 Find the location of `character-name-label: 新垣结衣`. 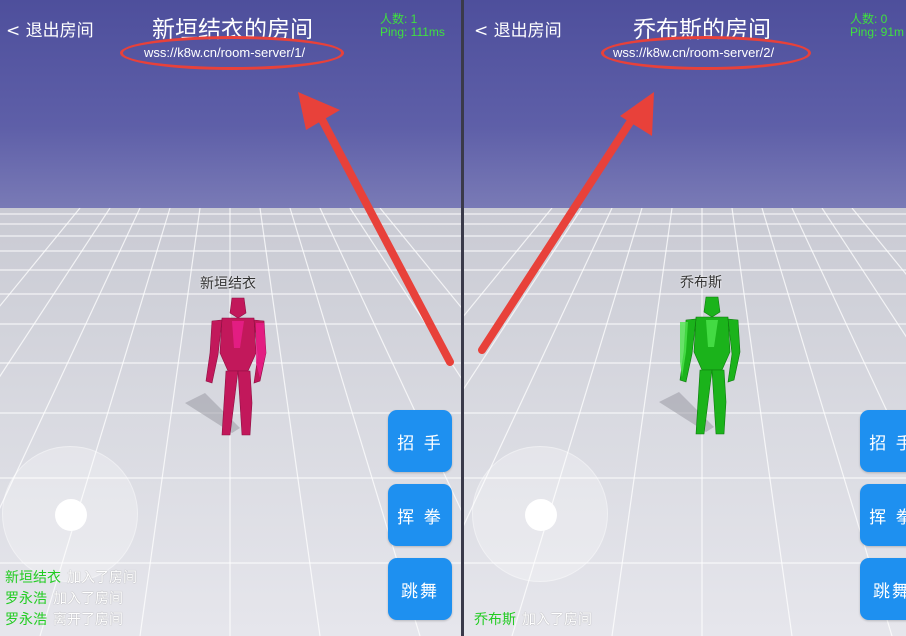

character-name-label: 新垣结衣 is located at coordinates (228, 284).